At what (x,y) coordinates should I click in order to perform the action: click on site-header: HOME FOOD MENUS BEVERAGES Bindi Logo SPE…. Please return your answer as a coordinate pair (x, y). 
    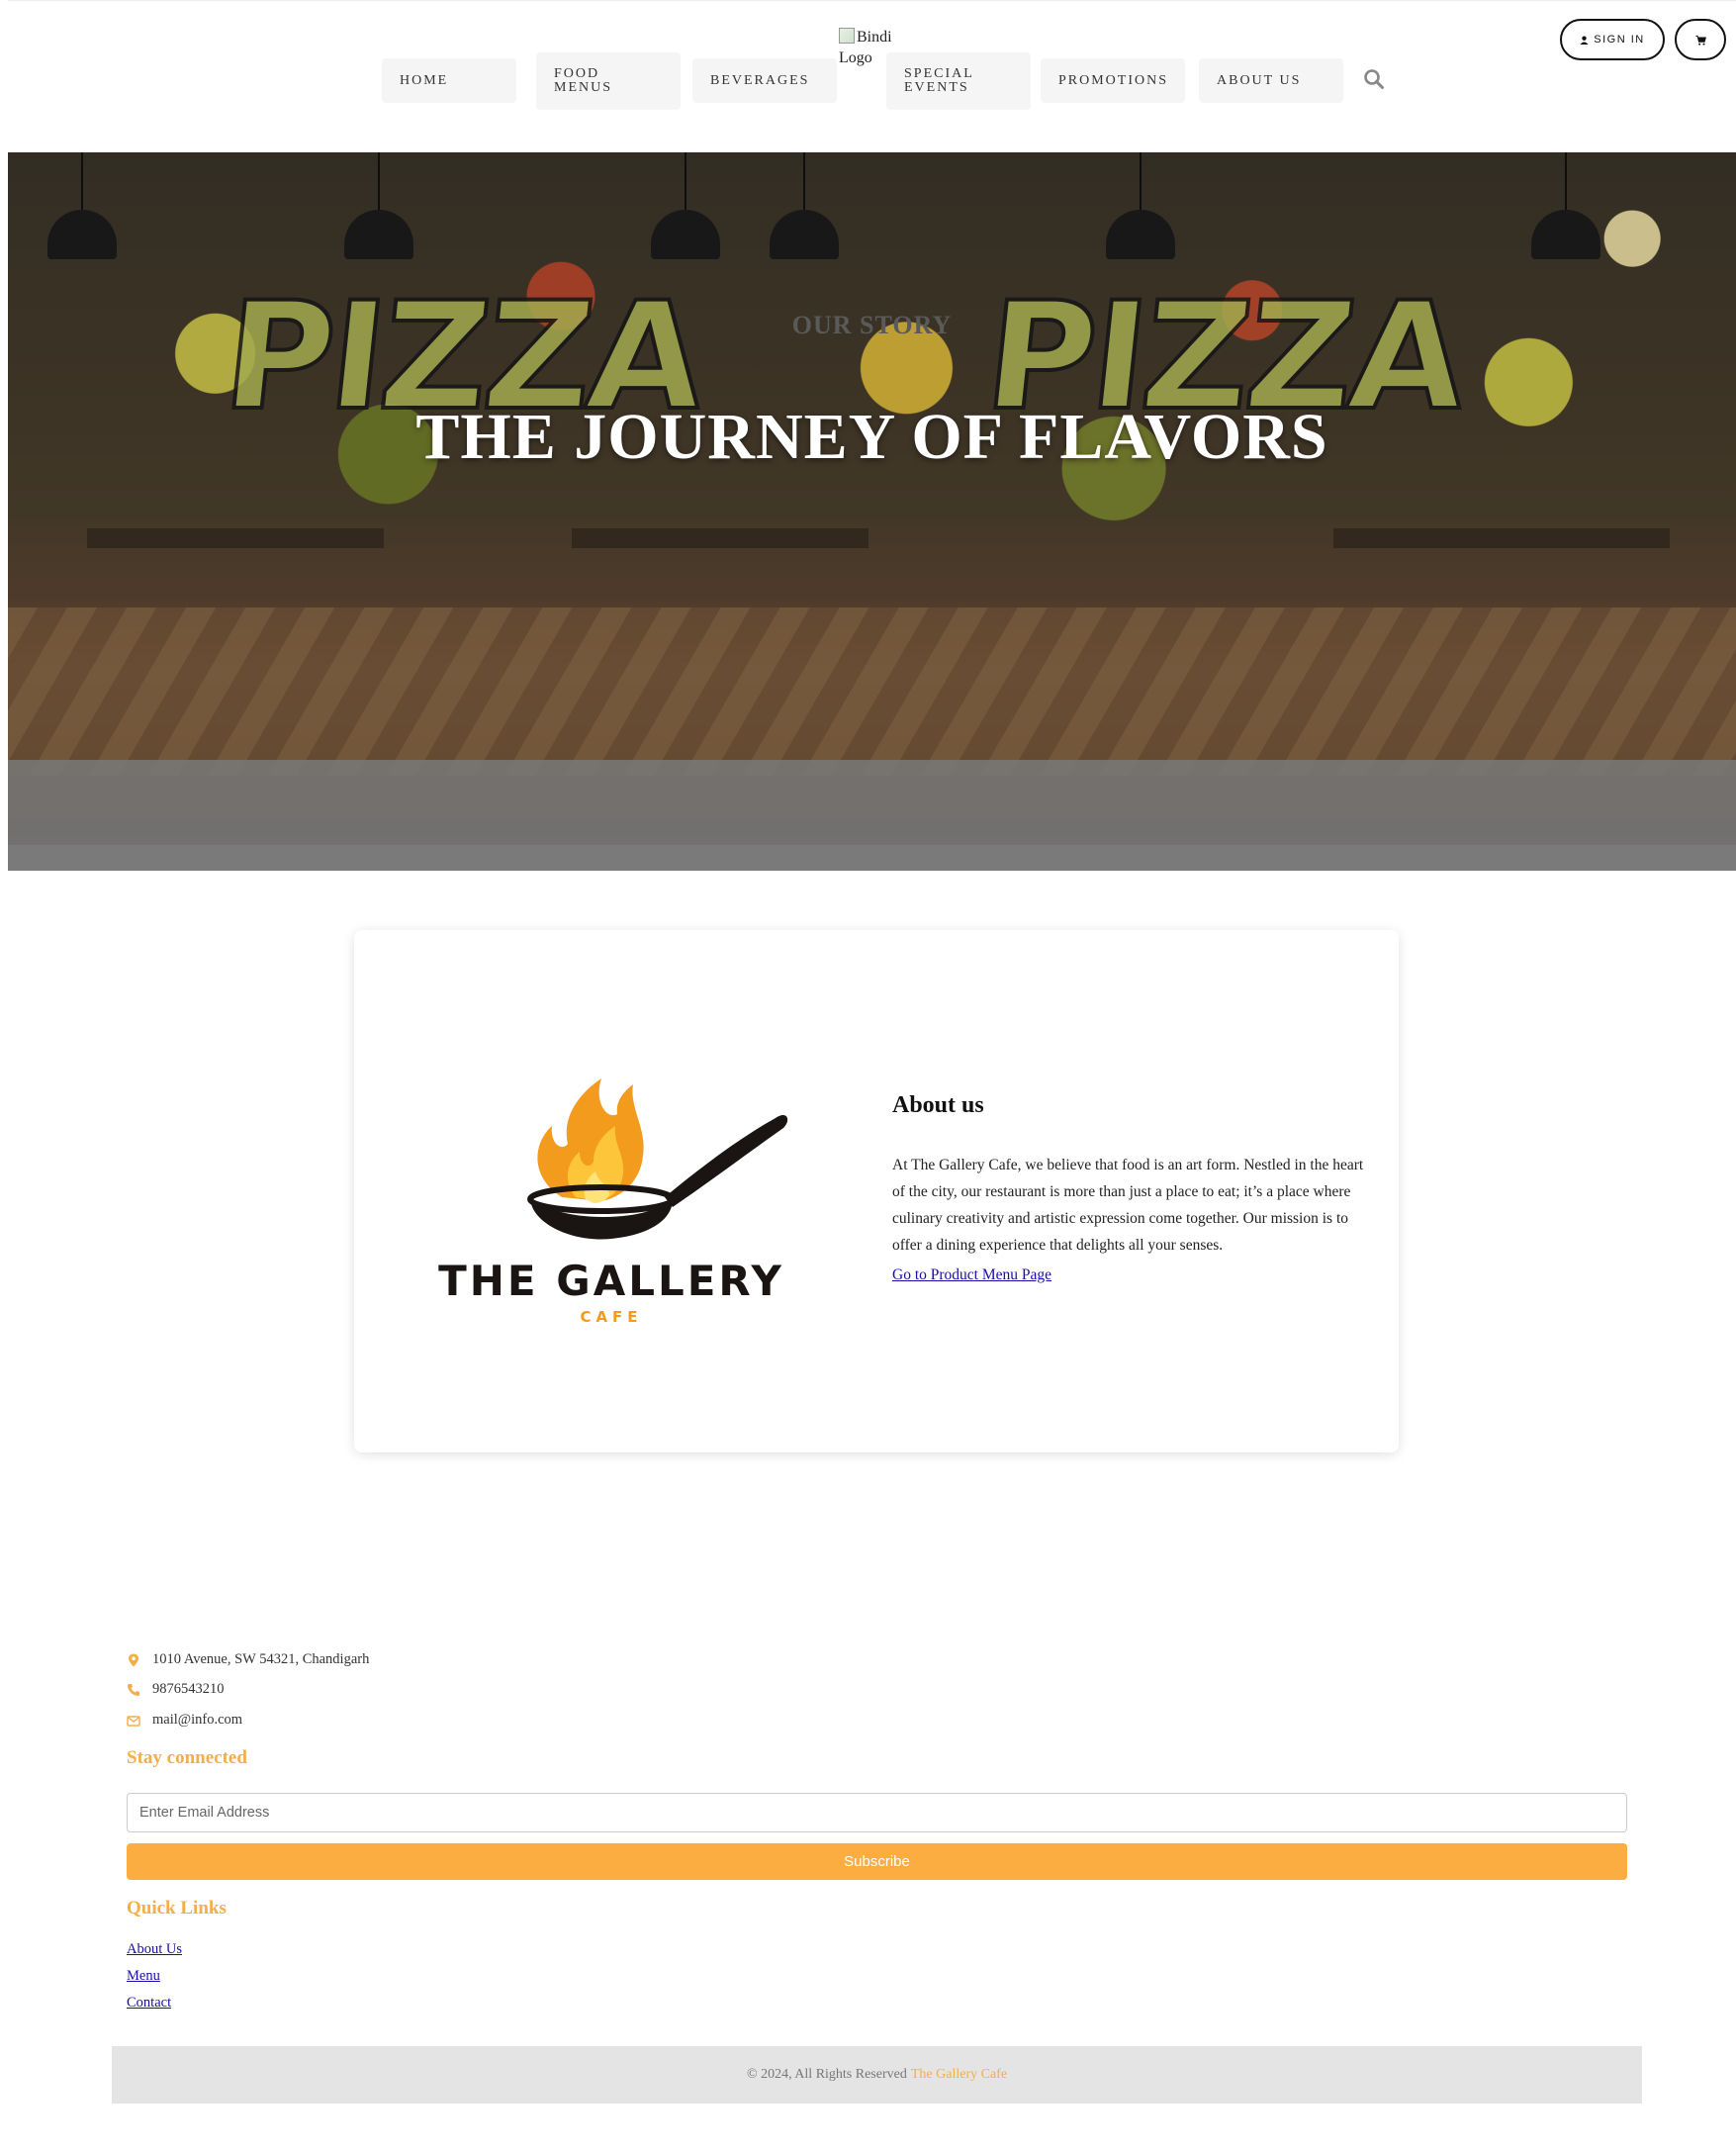
    Looking at the image, I should click on (872, 76).